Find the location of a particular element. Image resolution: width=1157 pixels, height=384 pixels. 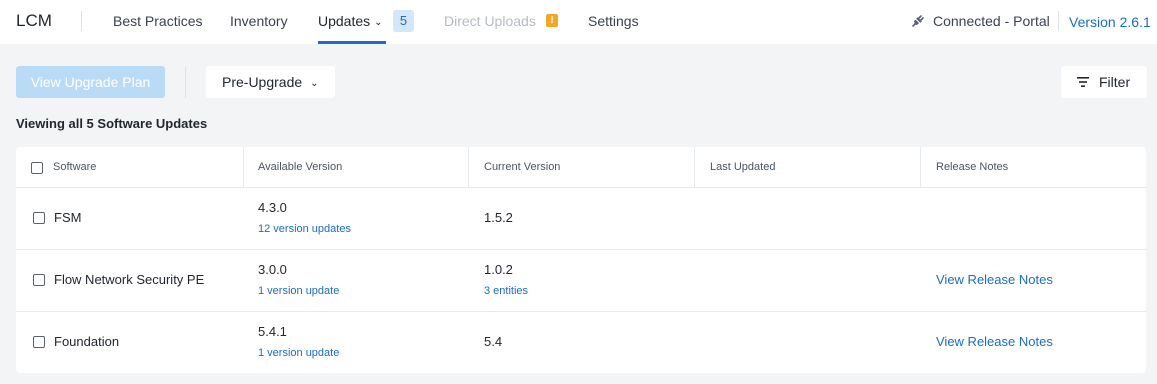

nav-direct-uploads: Direct Uploads is located at coordinates (490, 21).